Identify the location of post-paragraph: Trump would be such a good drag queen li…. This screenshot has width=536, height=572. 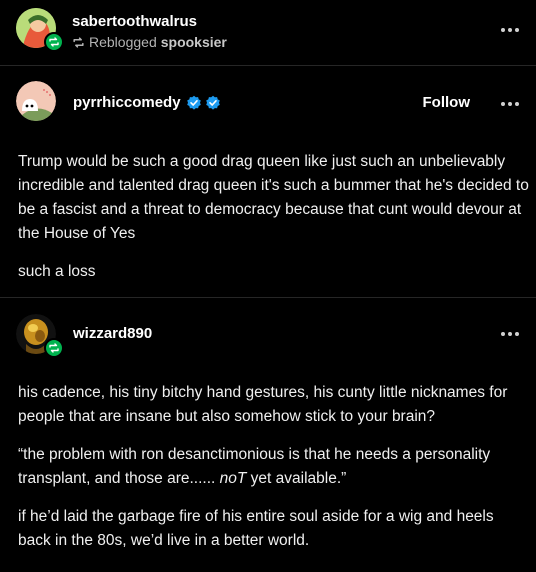
(273, 197).